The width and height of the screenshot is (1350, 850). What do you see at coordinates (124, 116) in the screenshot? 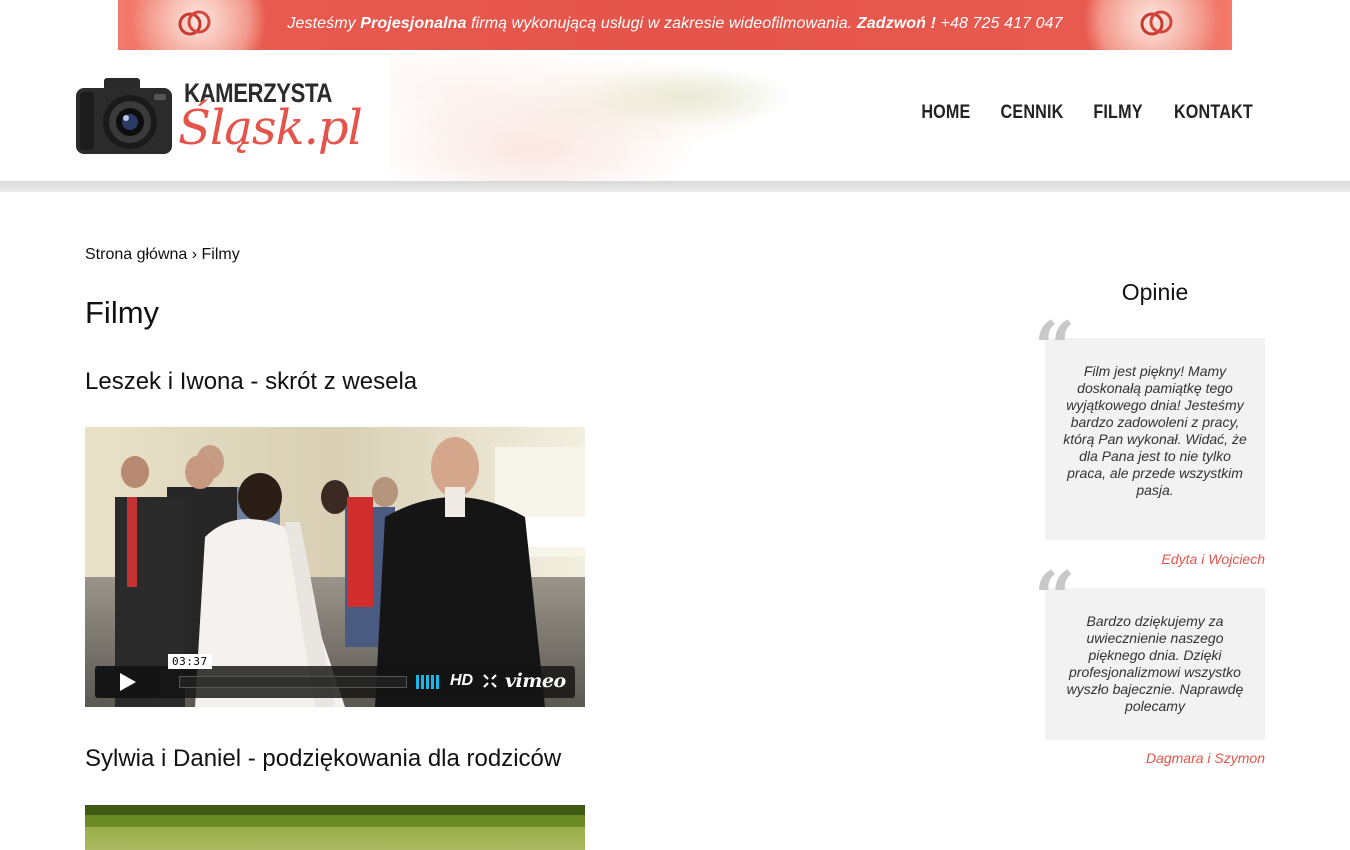
I see `camera-icon` at bounding box center [124, 116].